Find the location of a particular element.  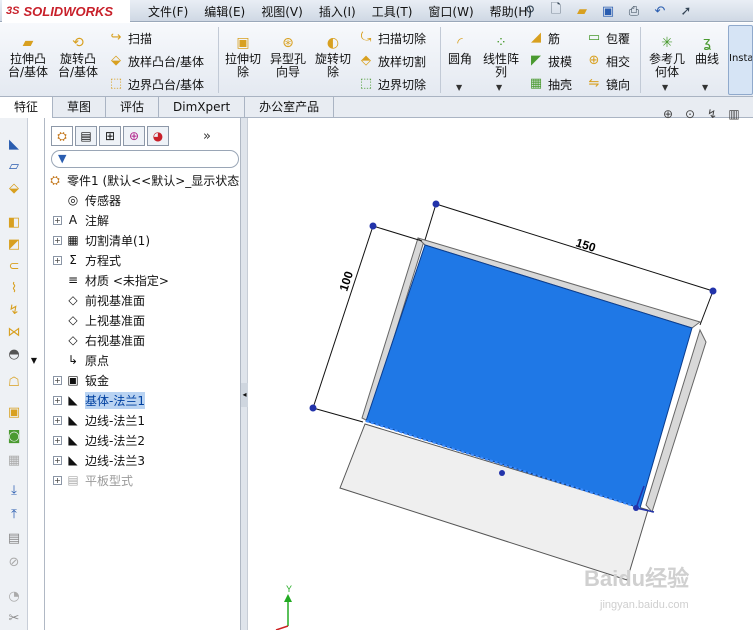

flatten-icon: ▤ is located at coordinates (14, 539).